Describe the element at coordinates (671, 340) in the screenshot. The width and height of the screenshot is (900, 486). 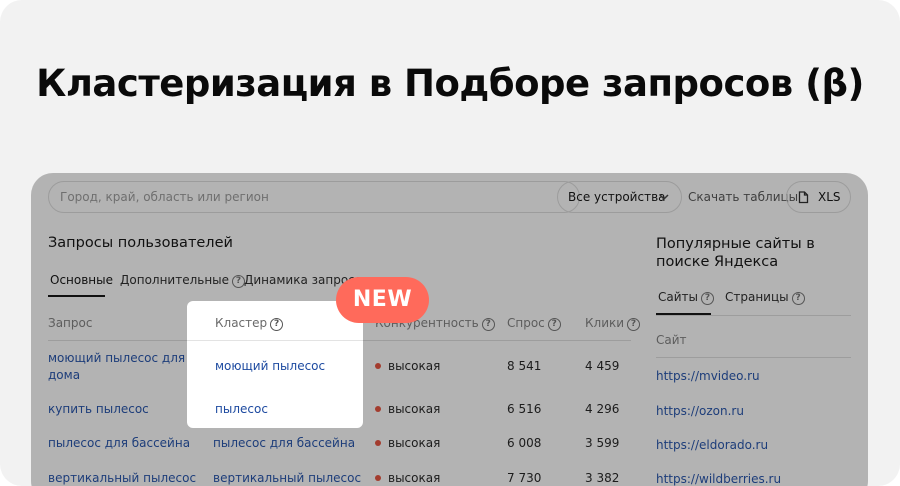
I see `column-header-site: Сайт` at that location.